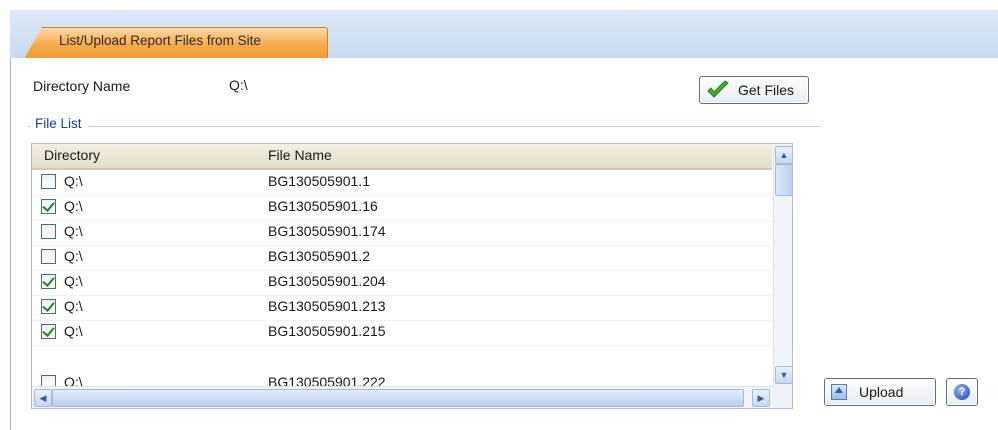 This screenshot has width=998, height=430. I want to click on checkmark-icon, so click(718, 89).